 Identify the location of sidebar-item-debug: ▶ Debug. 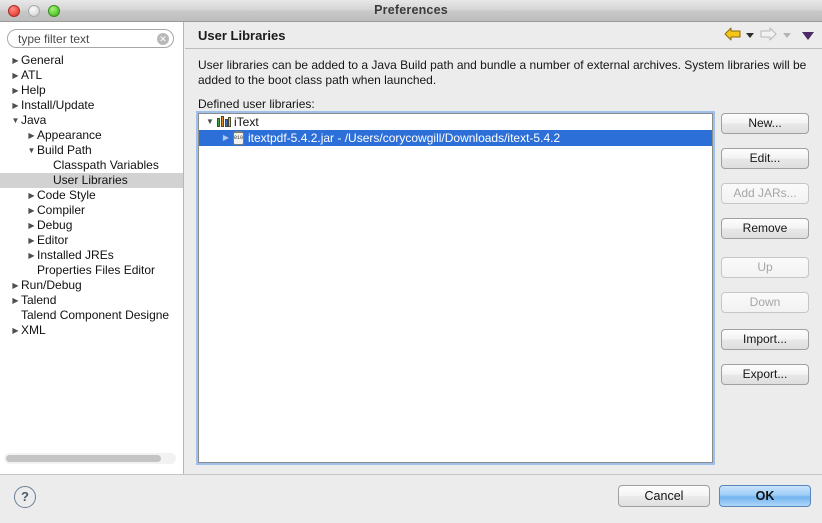
(91, 225).